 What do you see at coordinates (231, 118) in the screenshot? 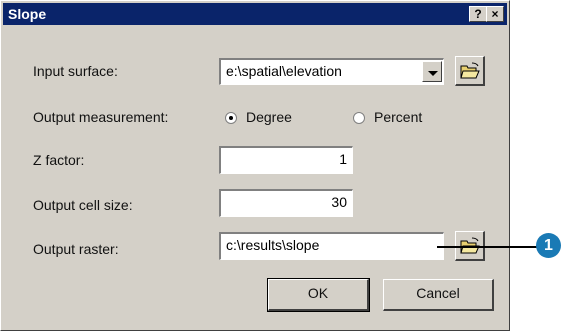
I see `degree-radio` at bounding box center [231, 118].